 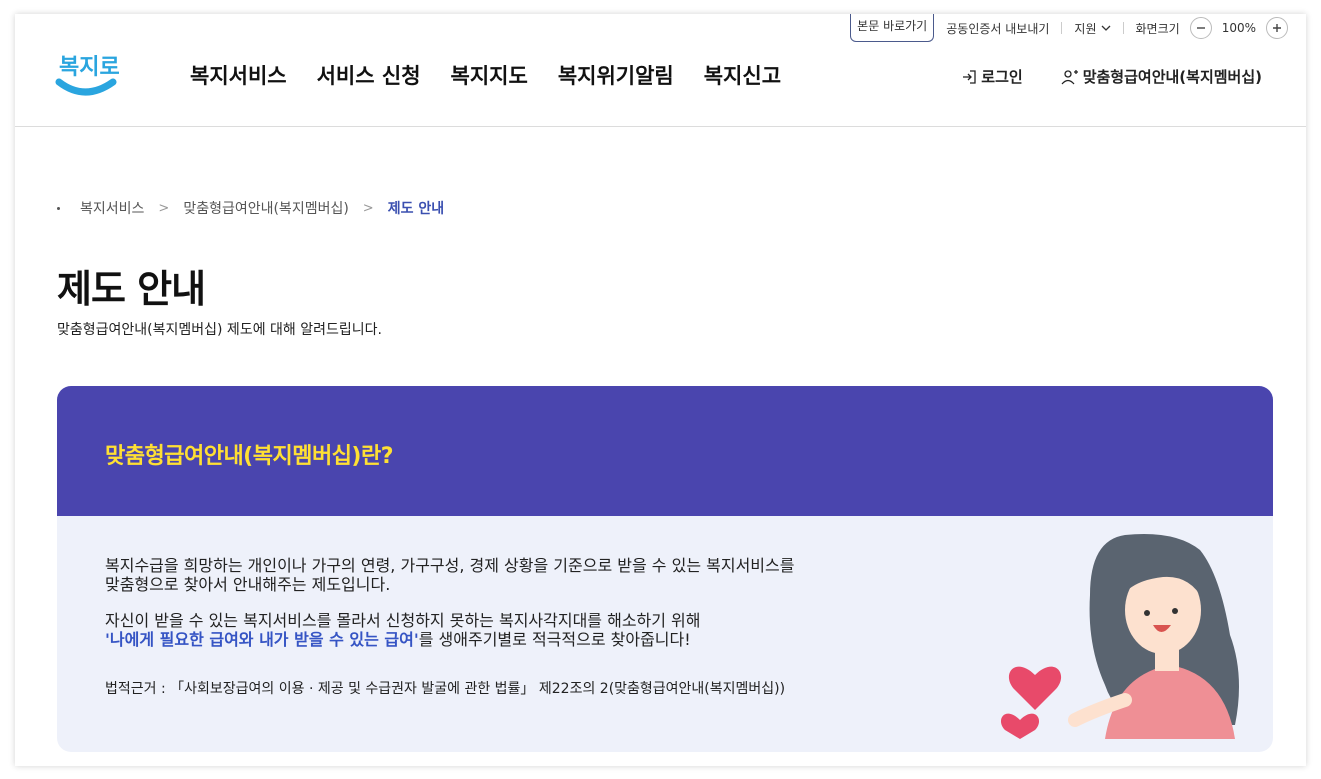 I want to click on login-icon, so click(x=969, y=76).